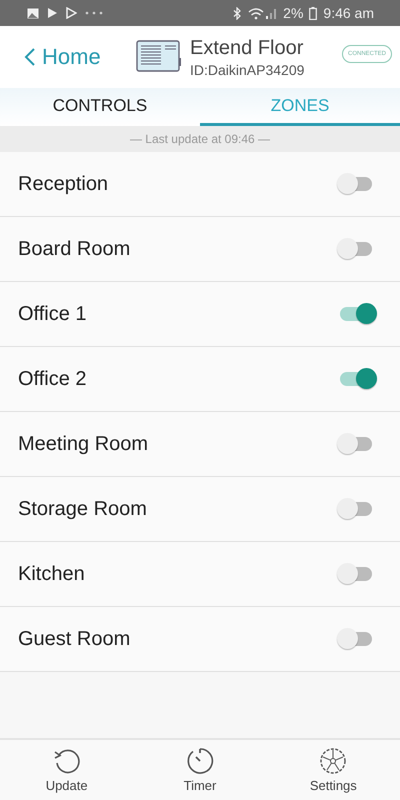  What do you see at coordinates (30, 57) in the screenshot?
I see `chevron-left-icon` at bounding box center [30, 57].